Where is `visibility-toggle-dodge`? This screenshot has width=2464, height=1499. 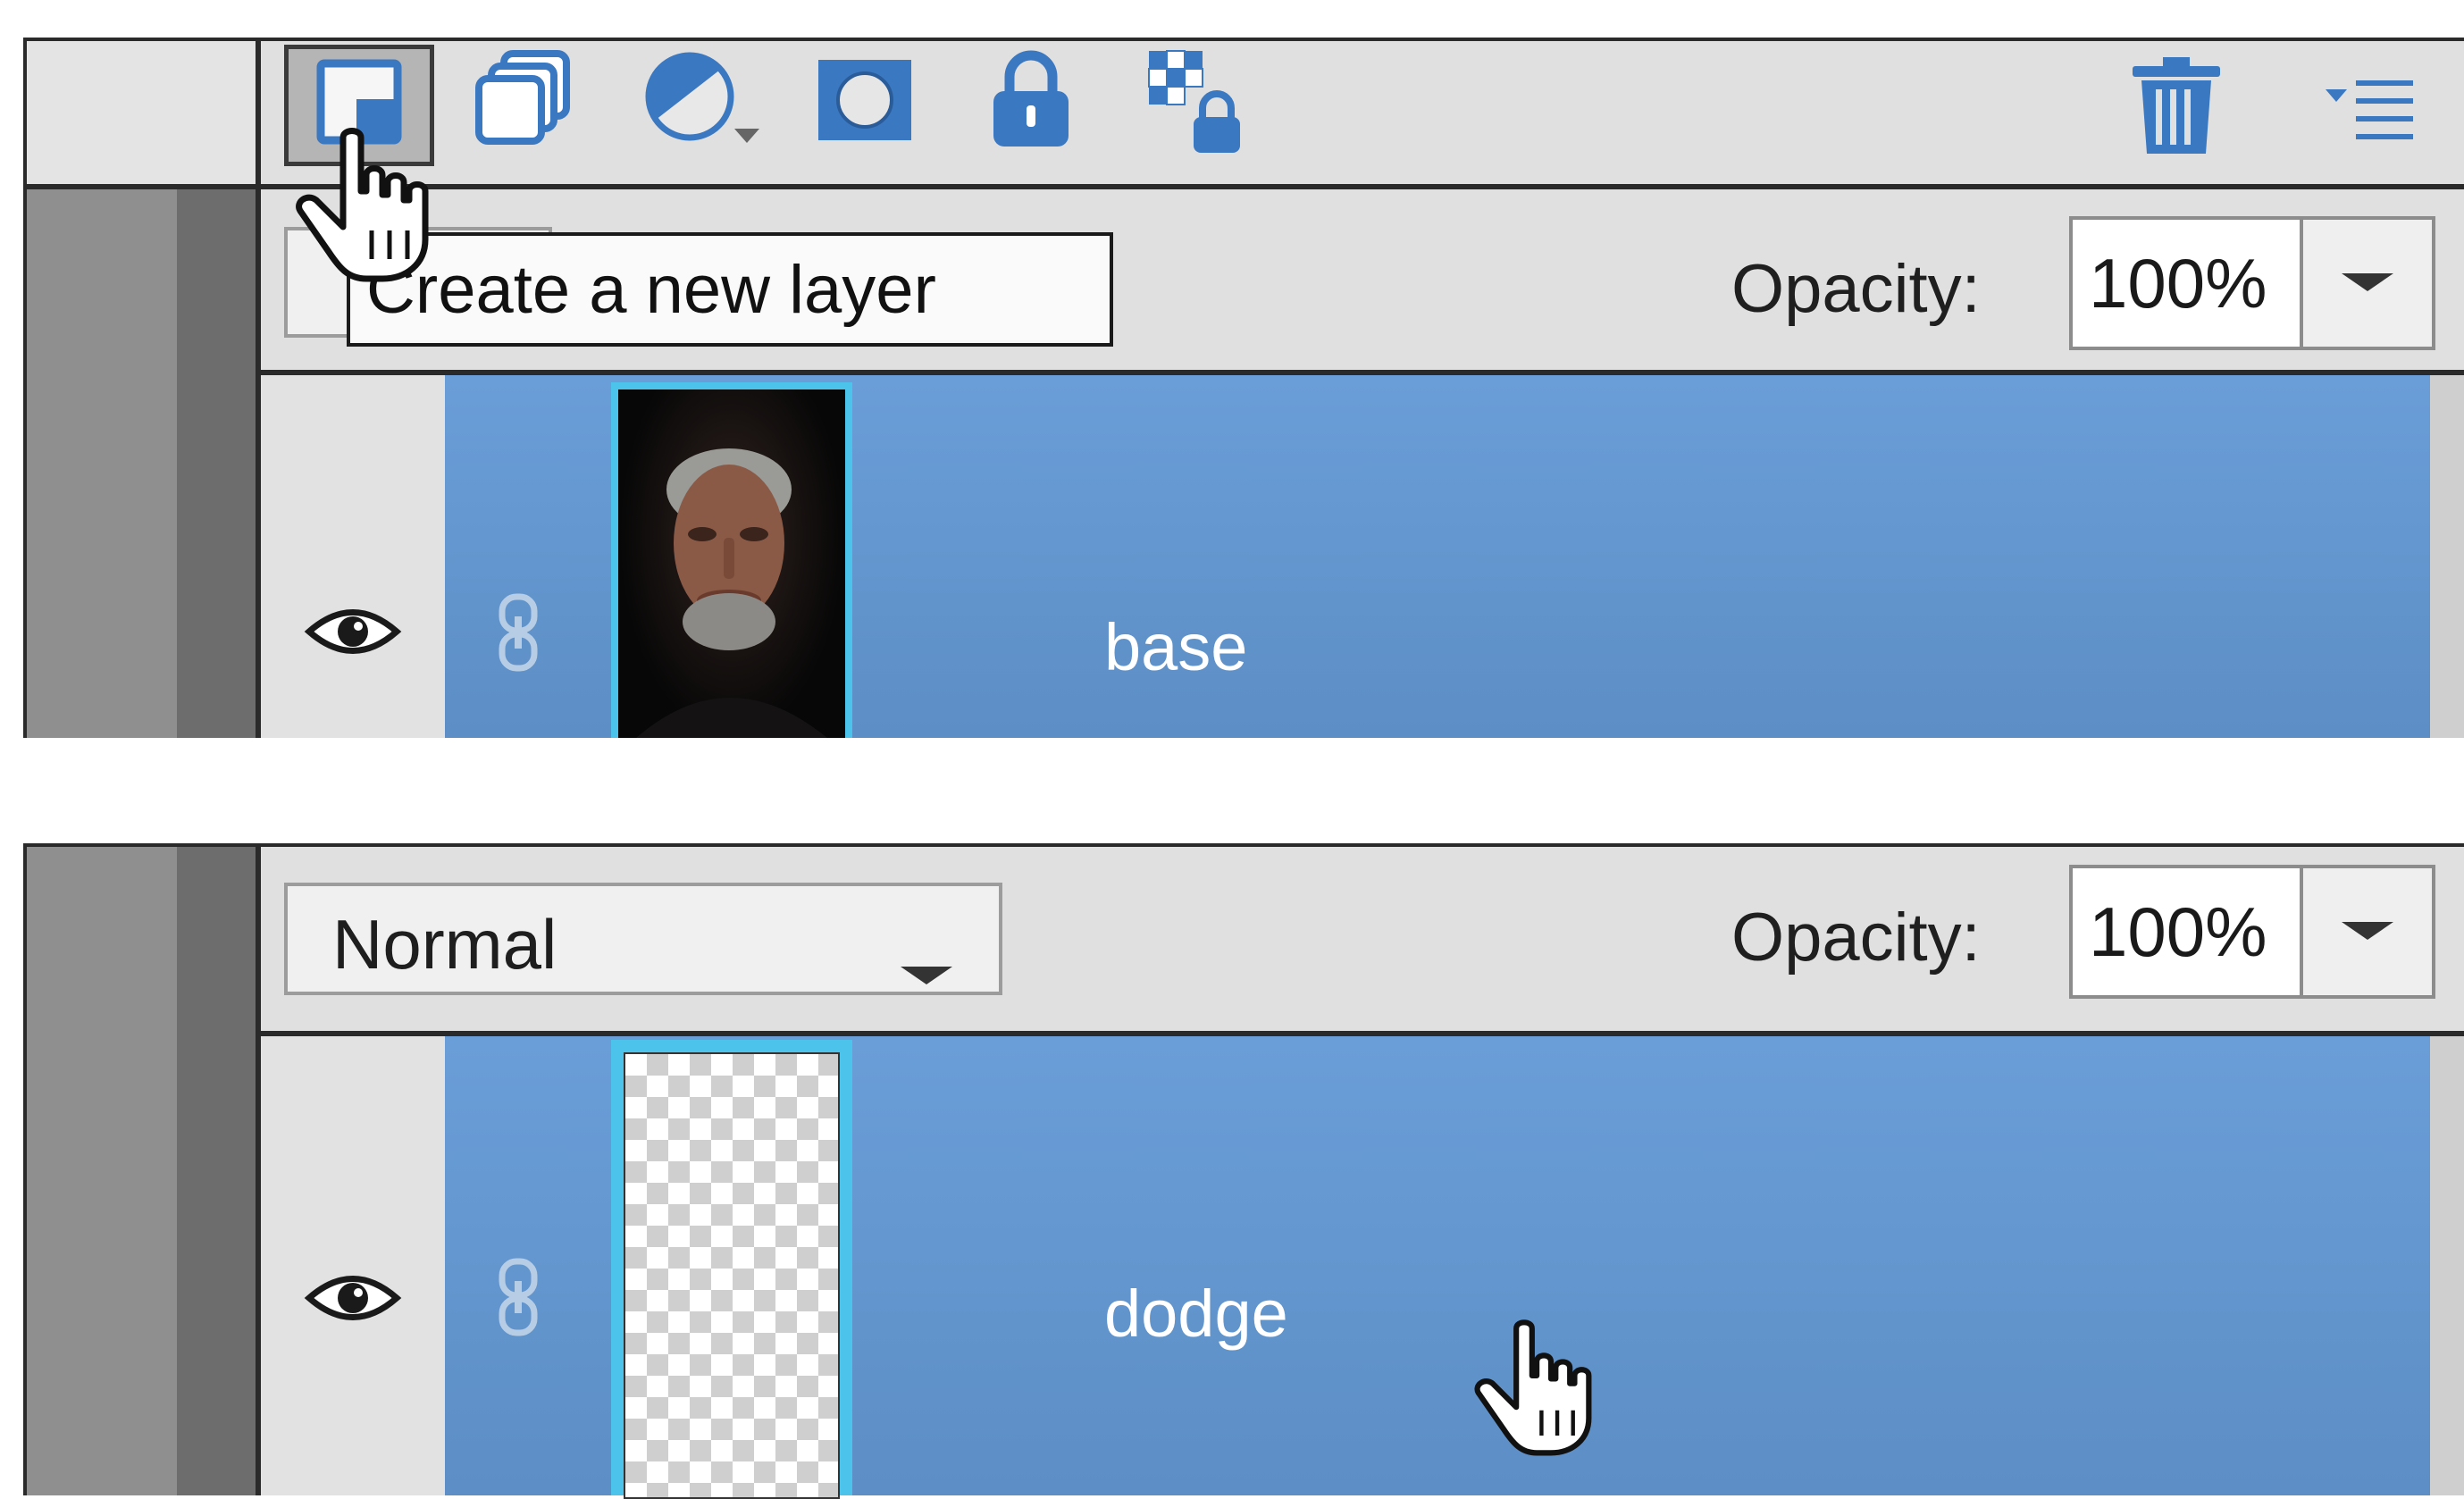
visibility-toggle-dodge is located at coordinates (353, 1298).